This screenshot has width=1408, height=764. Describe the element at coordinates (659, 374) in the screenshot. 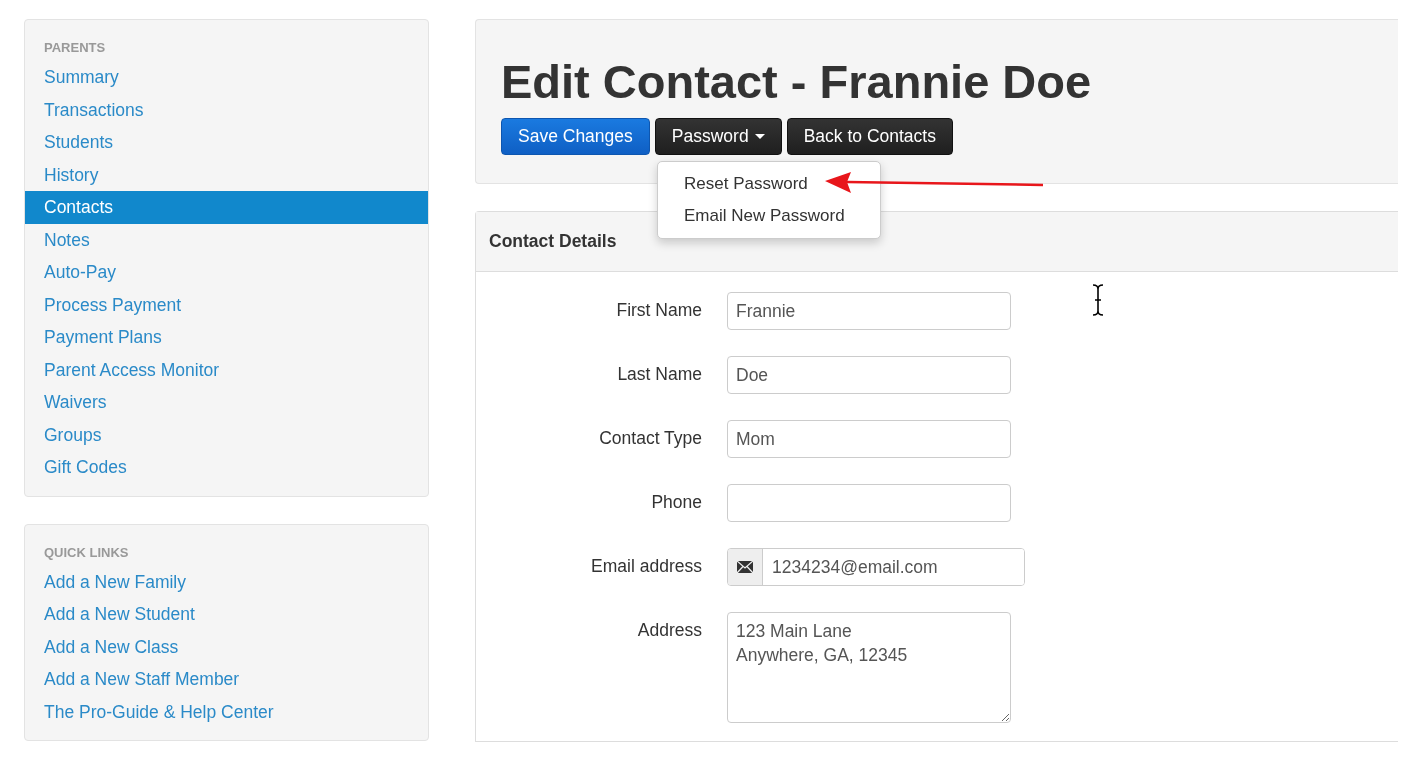

I see `field-label: Last Name` at that location.